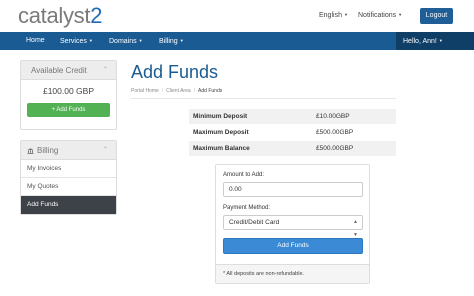 This screenshot has width=474, height=296. I want to click on breadcrumb: Portal Home / Client Area / Add Funds, so click(176, 91).